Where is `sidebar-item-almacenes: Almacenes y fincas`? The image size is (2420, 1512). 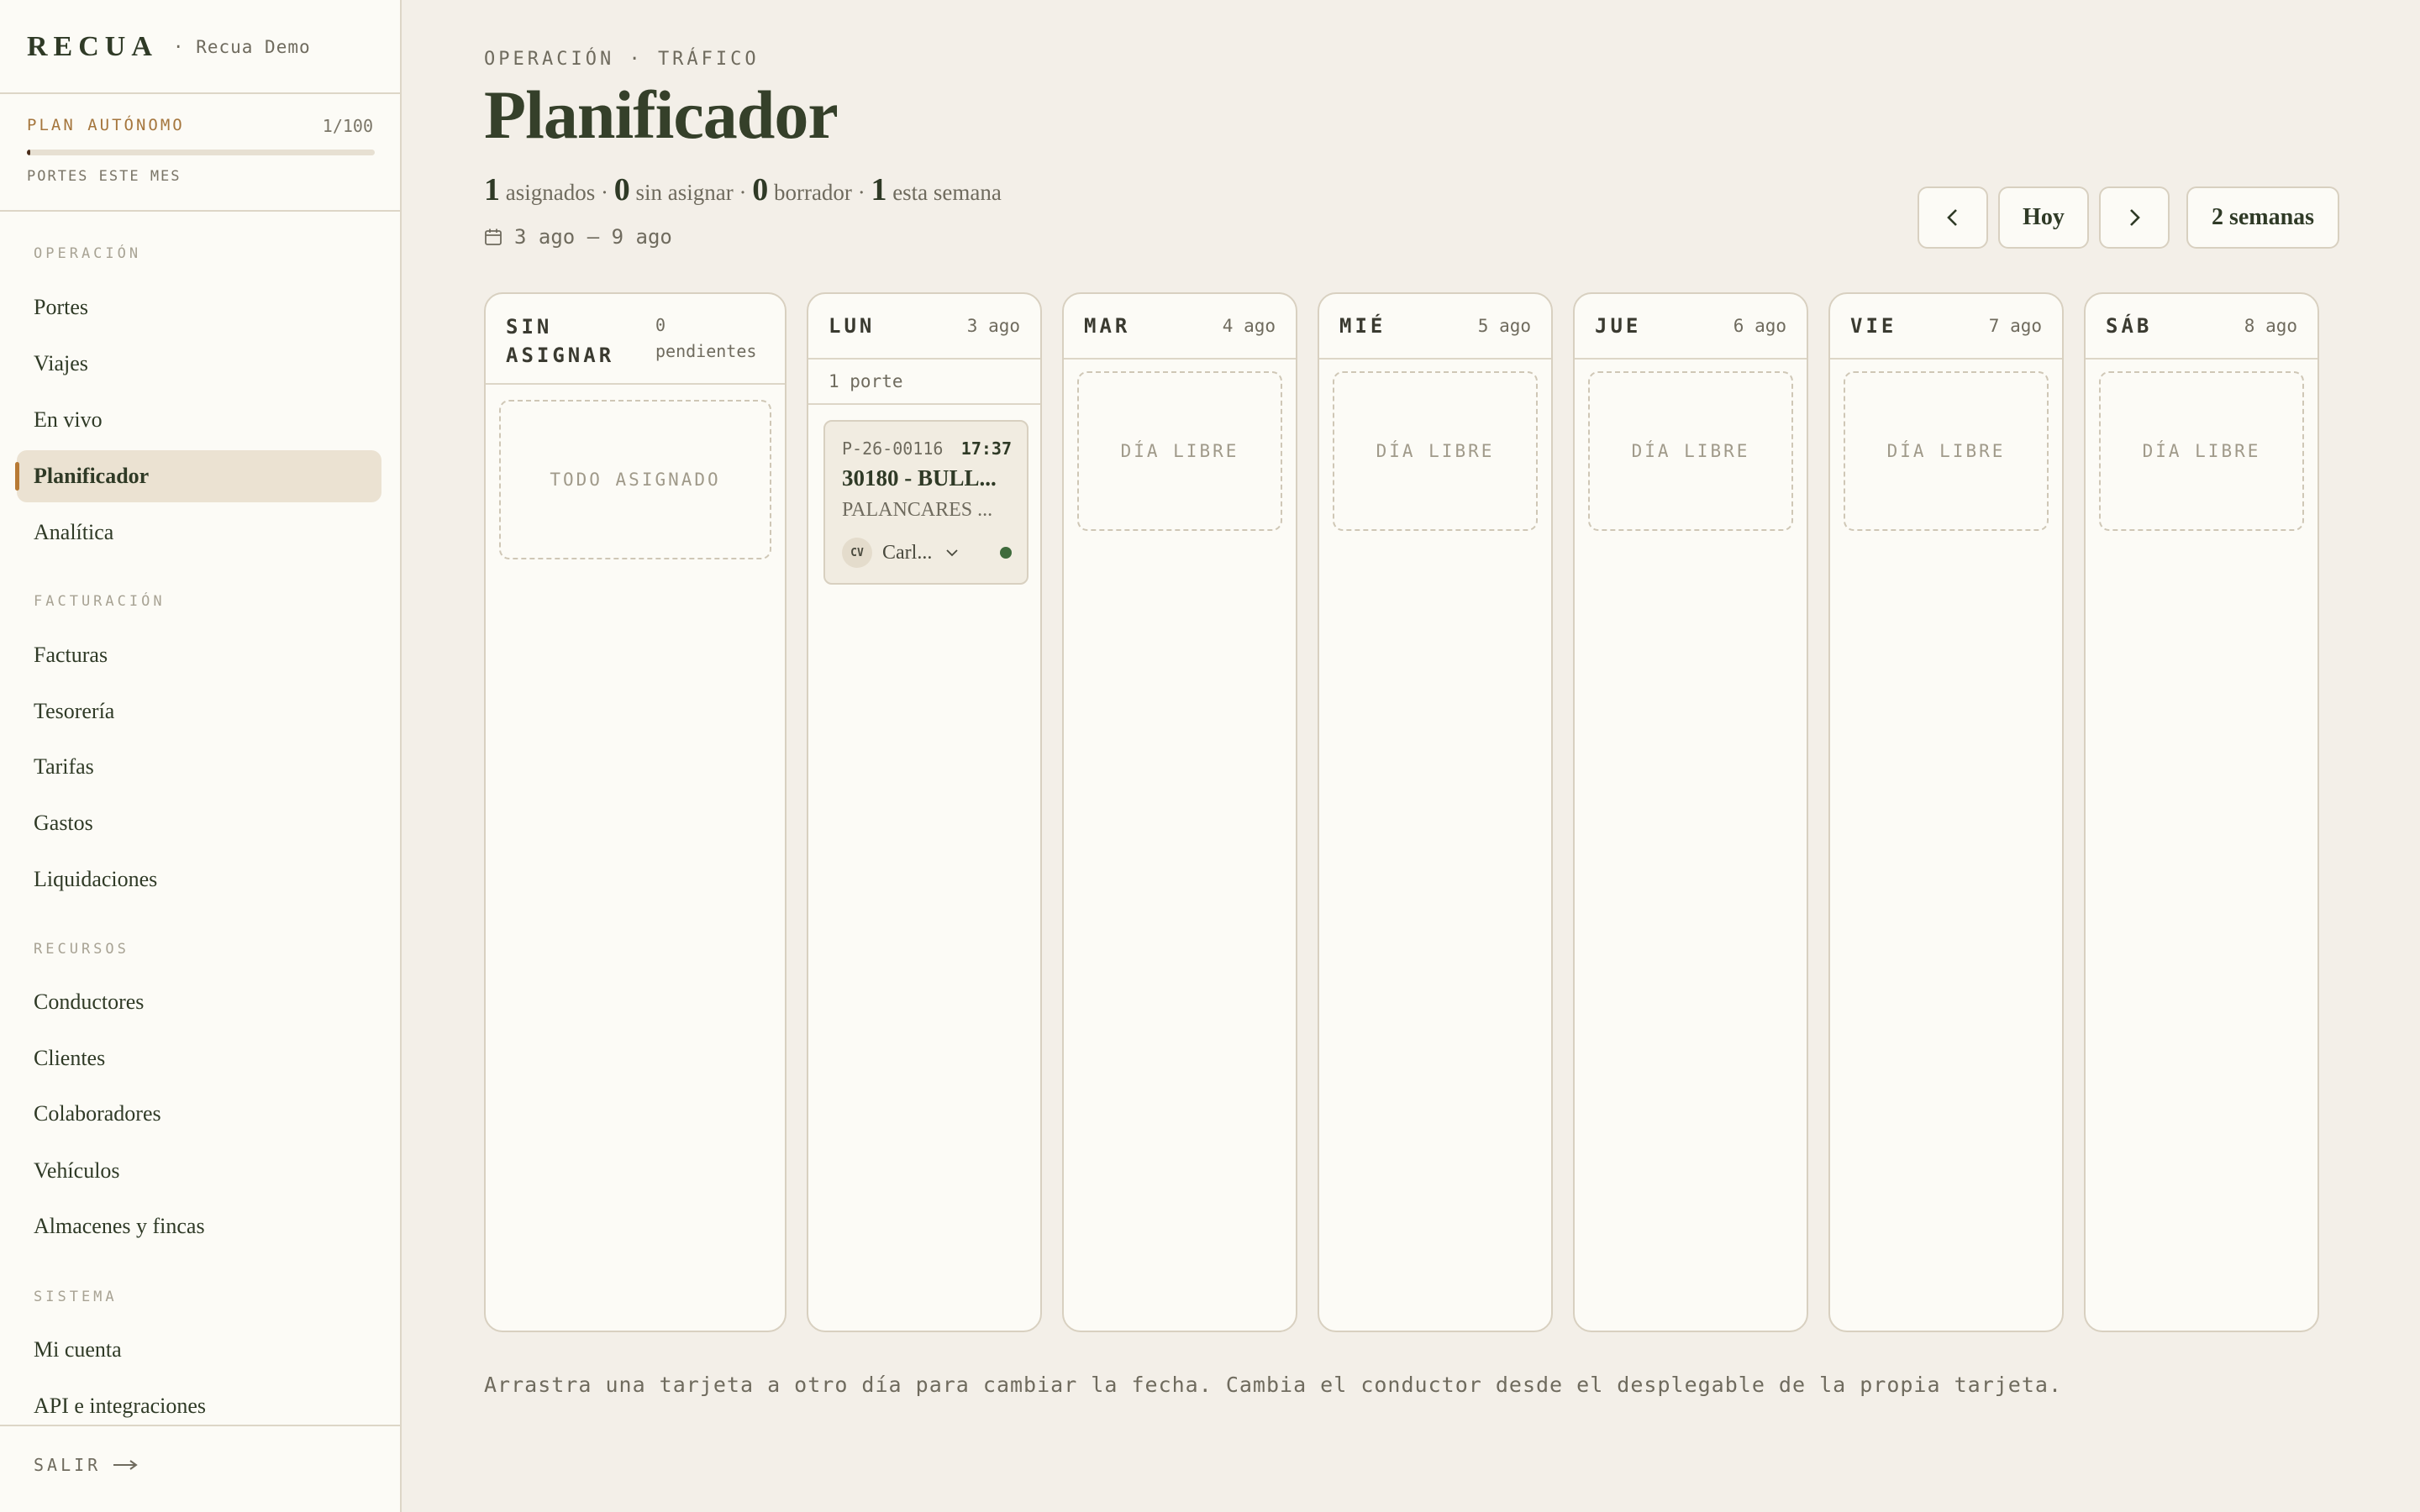
sidebar-item-almacenes: Almacenes y fincas is located at coordinates (120, 1226).